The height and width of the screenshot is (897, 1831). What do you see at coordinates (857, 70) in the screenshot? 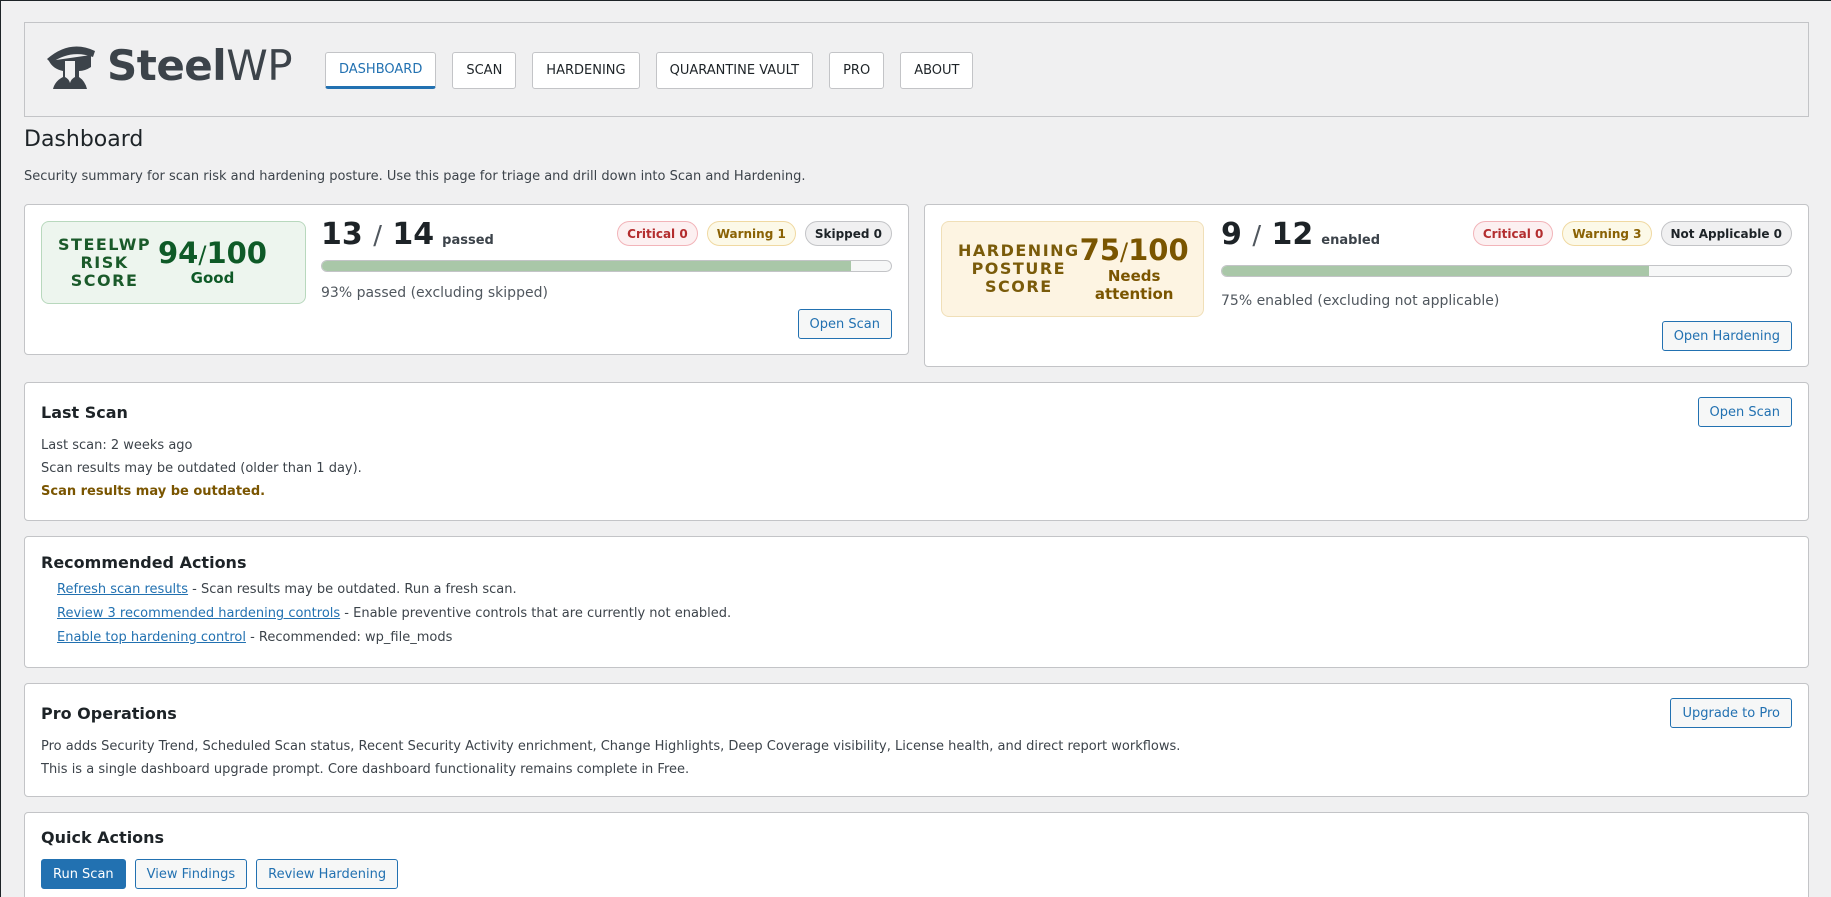
I see `tab-pro: Pro` at bounding box center [857, 70].